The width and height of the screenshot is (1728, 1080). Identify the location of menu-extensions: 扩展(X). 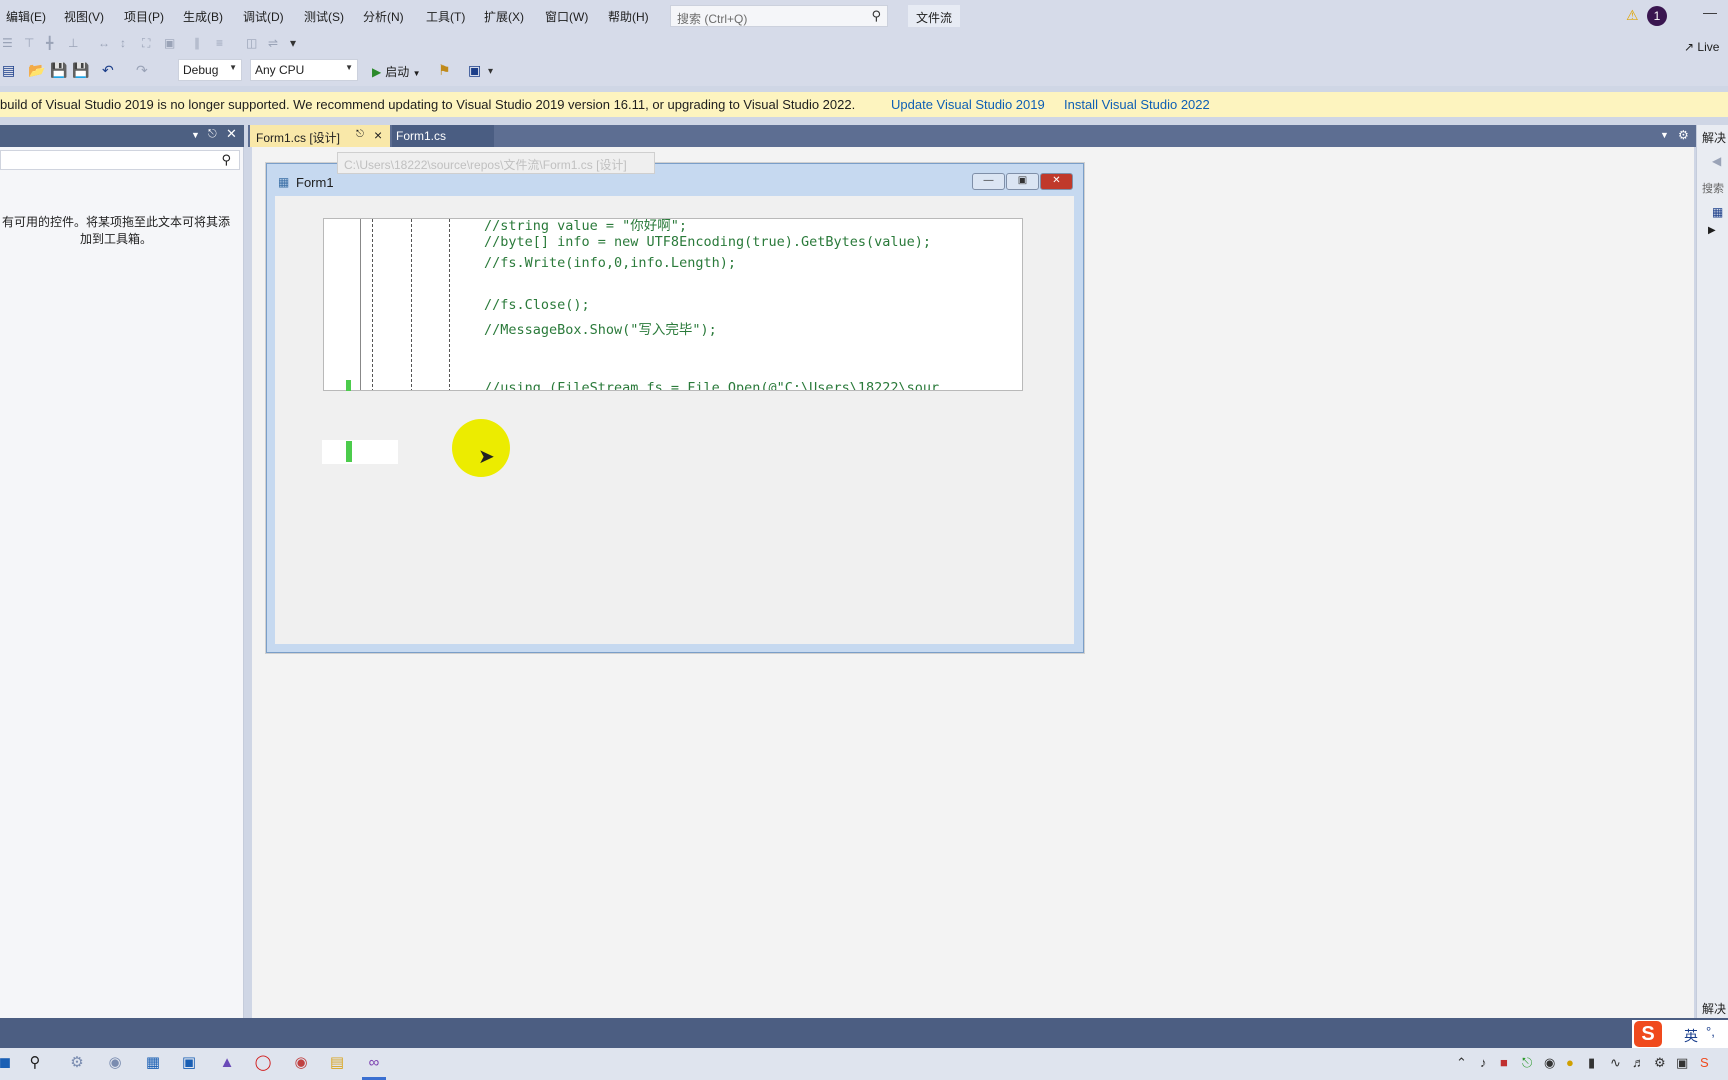
(504, 16).